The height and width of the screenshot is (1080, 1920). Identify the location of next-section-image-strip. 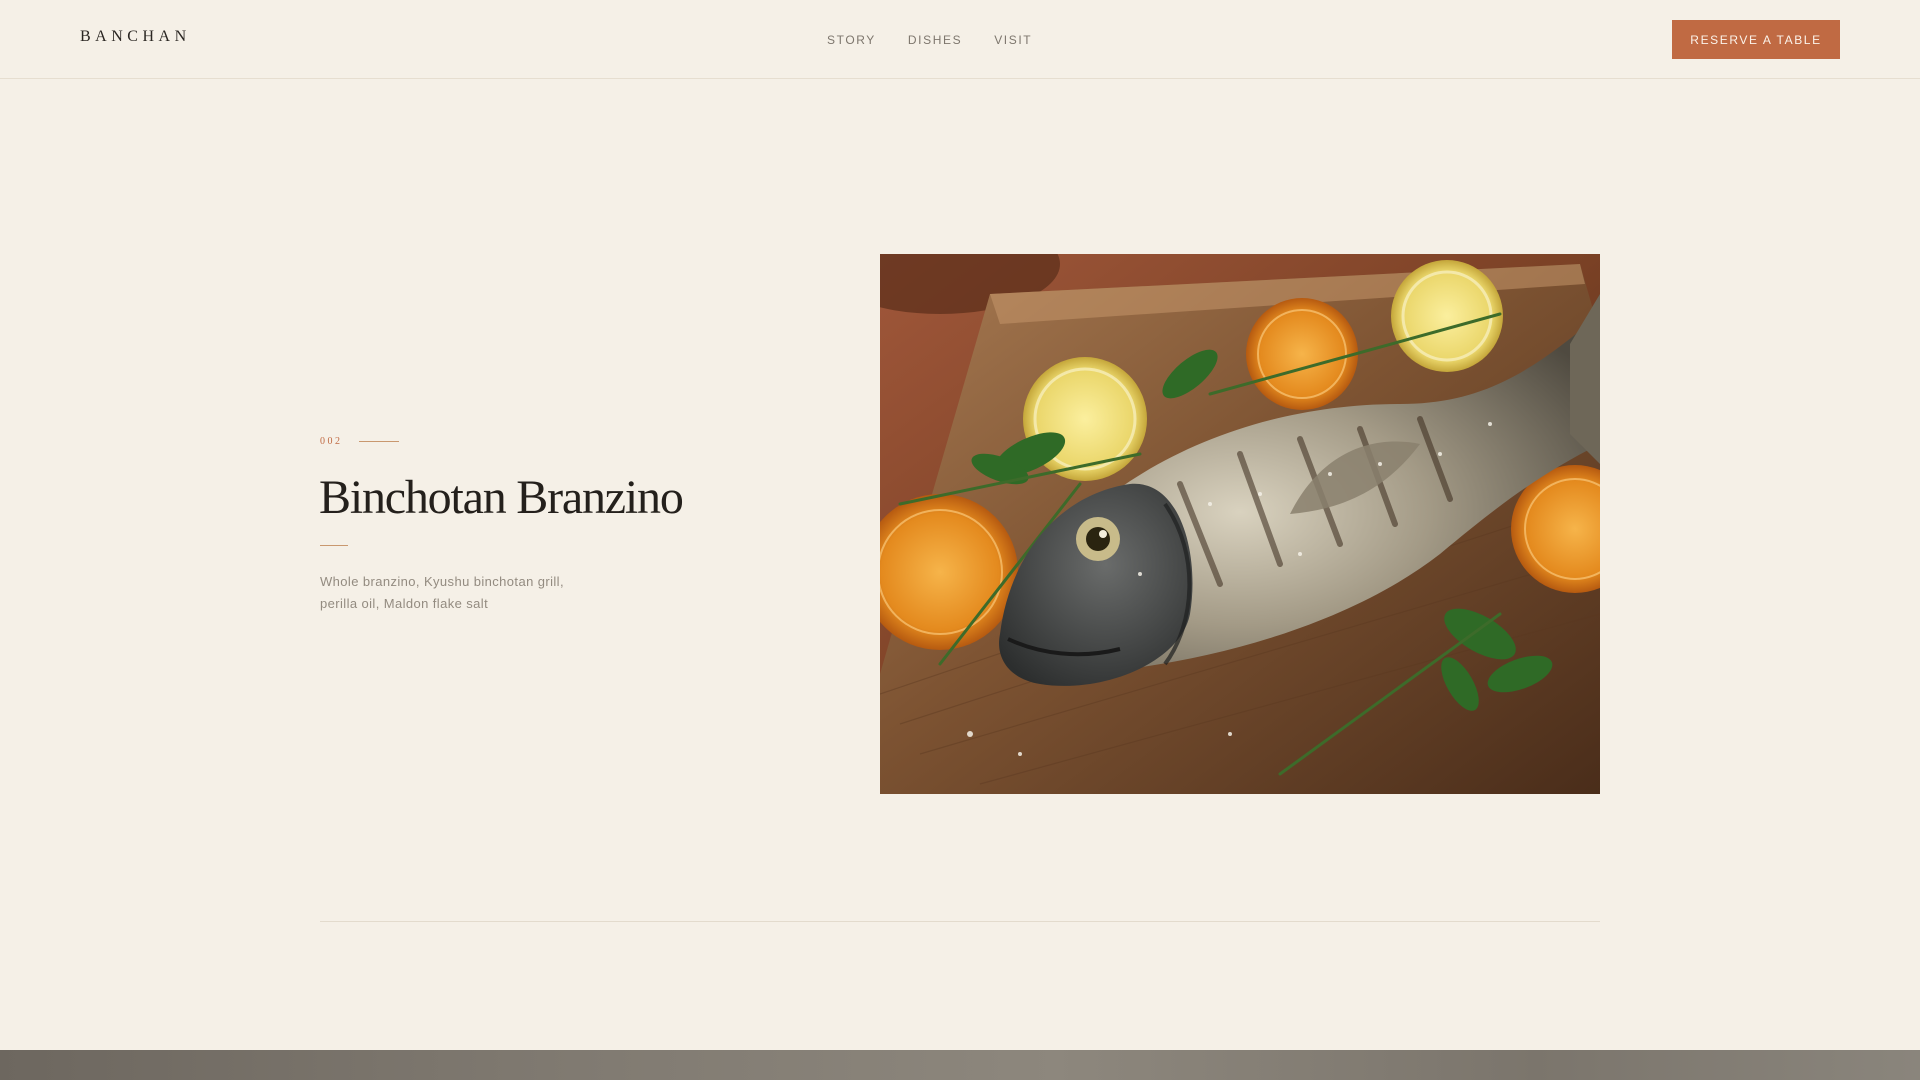
(960, 1065).